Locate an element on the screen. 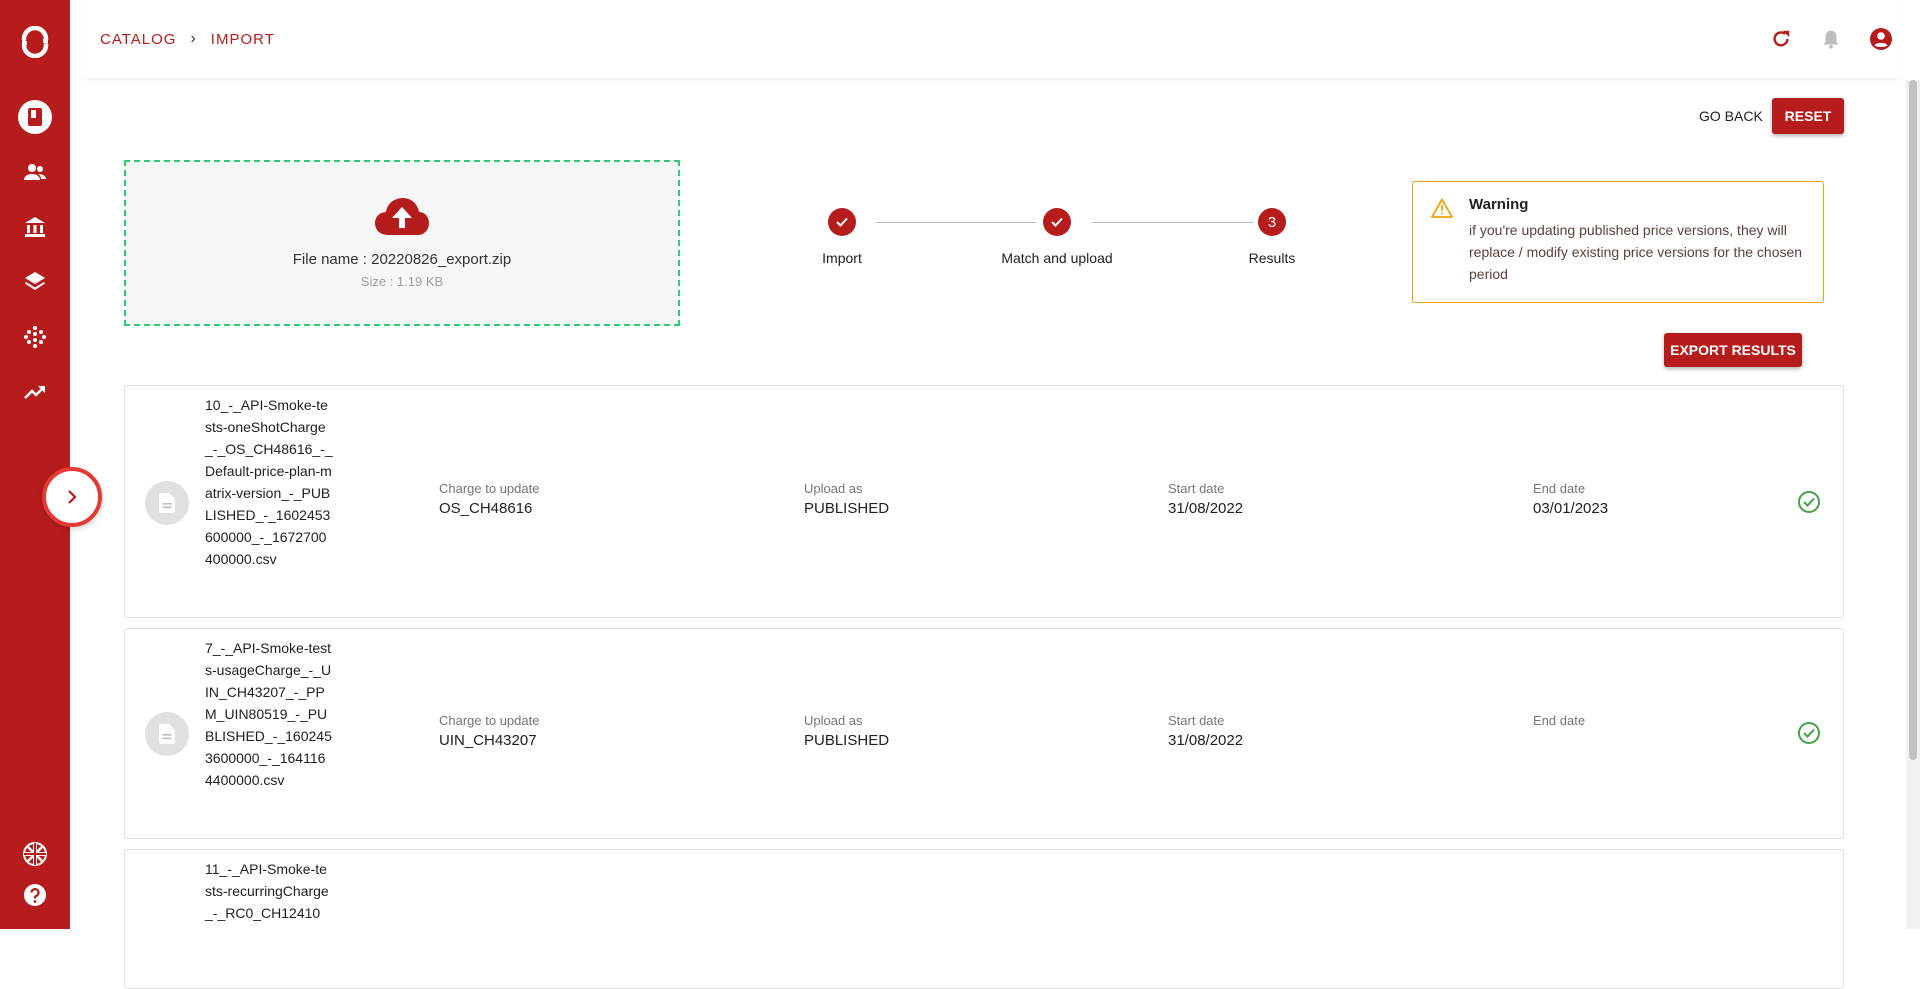 The height and width of the screenshot is (989, 1920). file-size: Size : 1.19 KB is located at coordinates (402, 281).